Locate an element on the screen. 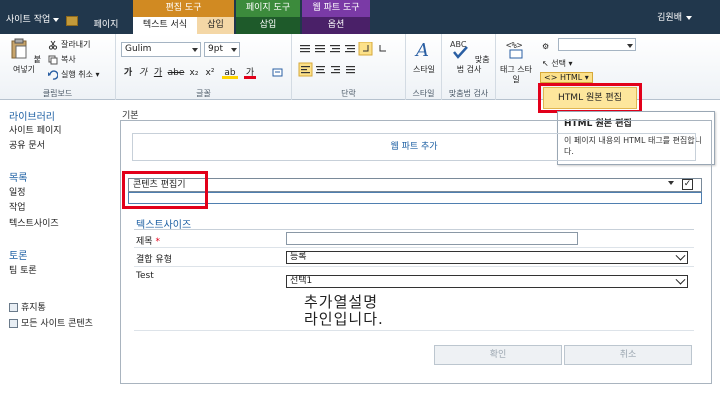 The height and width of the screenshot is (403, 720). webpart-title-bar: 콘텐츠 편집기 is located at coordinates (415, 185).